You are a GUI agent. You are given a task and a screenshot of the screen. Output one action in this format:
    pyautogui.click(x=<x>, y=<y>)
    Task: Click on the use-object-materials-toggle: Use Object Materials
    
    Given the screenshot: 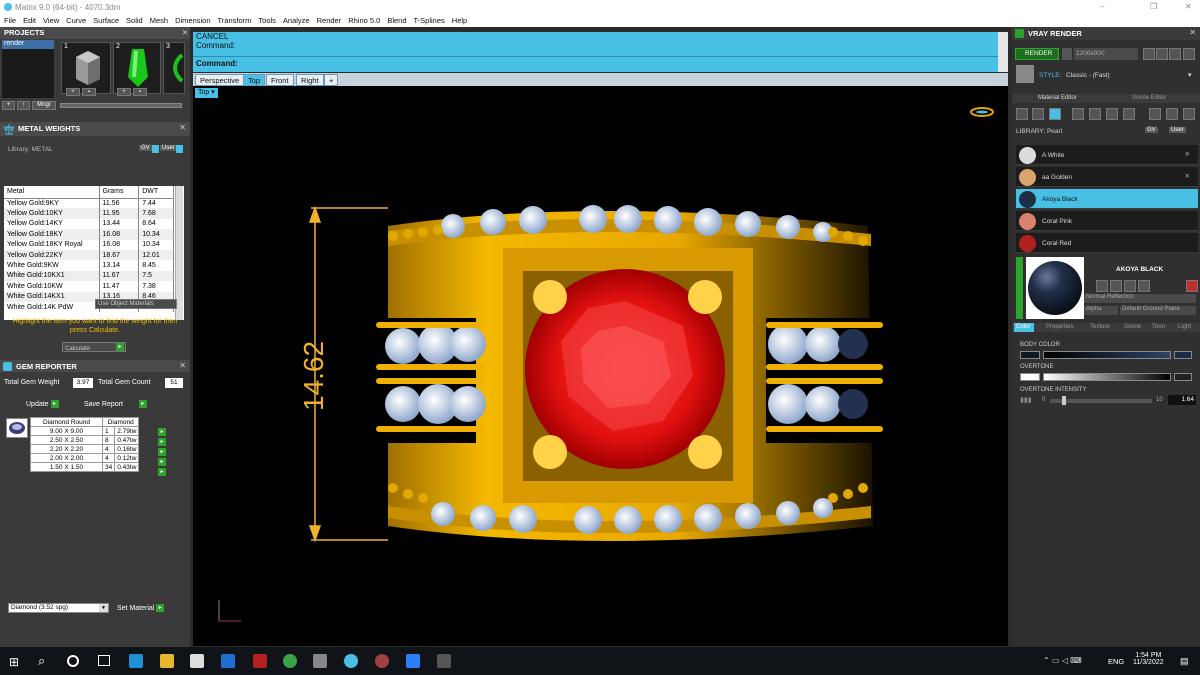 What is the action you would take?
    pyautogui.click(x=136, y=304)
    